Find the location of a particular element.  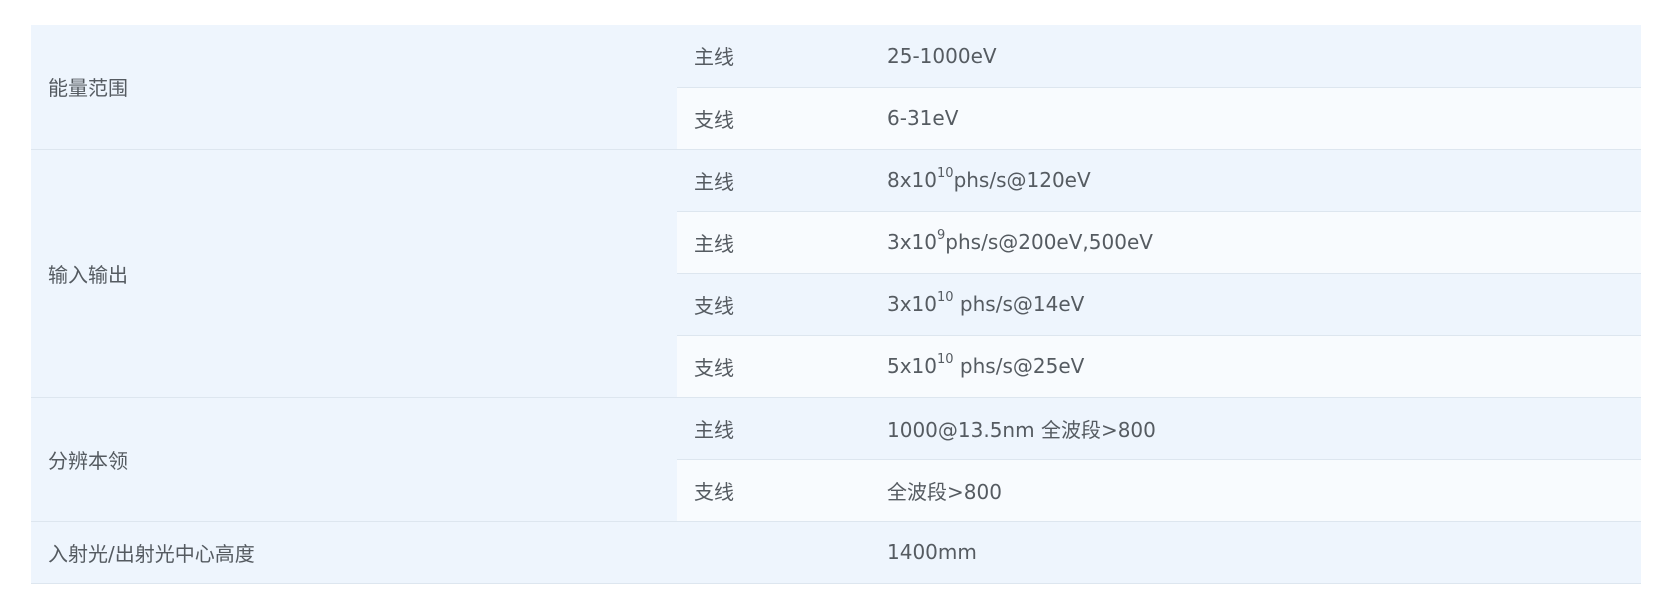

row-label-beam-height: 入射光/出射光中心高度 is located at coordinates (450, 552).